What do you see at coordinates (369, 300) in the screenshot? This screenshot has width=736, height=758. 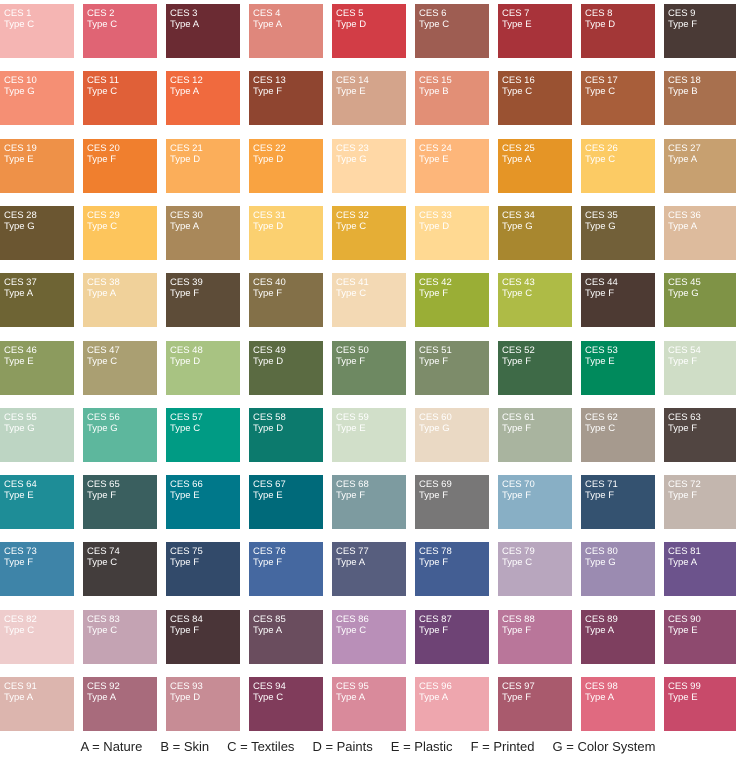 I see `color-swatch: CES 41 Type C` at bounding box center [369, 300].